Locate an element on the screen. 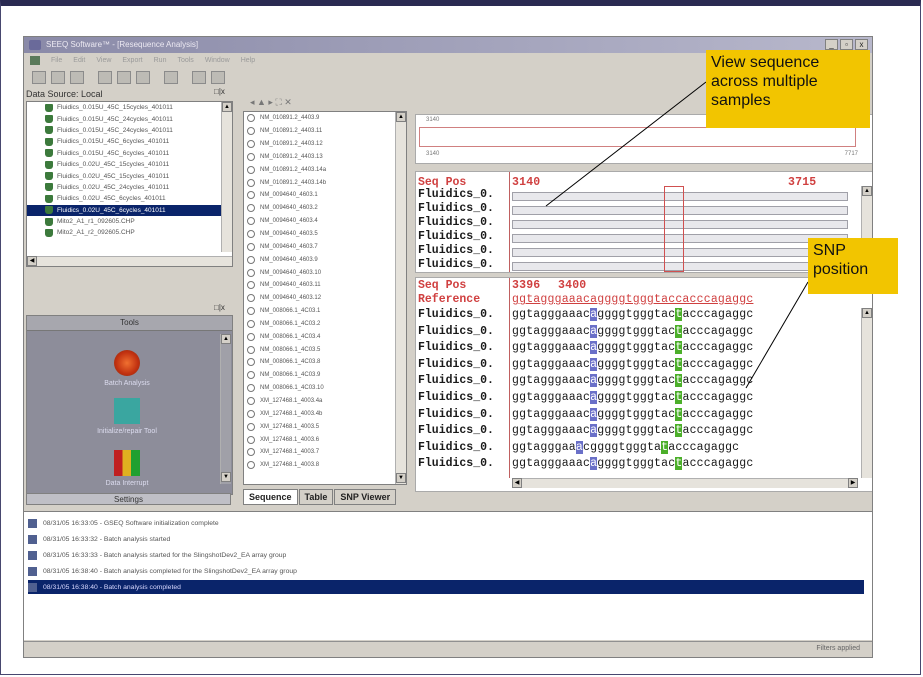  view-sequence-leader is located at coordinates (626, 144).